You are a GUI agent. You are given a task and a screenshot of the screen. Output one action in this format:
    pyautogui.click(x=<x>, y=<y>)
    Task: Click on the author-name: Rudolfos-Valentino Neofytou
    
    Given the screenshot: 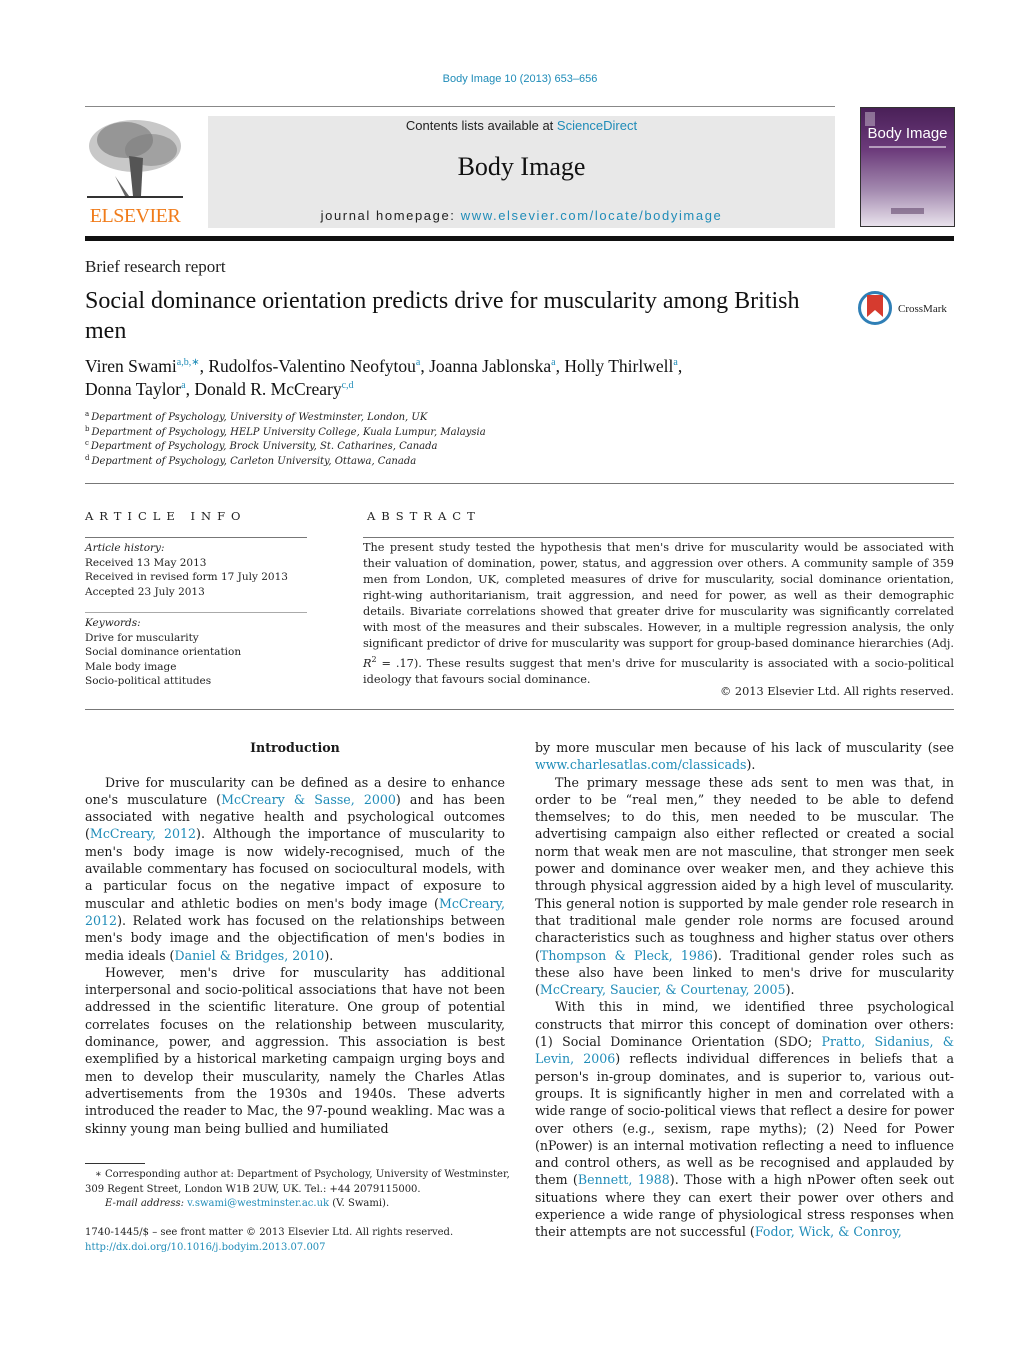 What is the action you would take?
    pyautogui.click(x=312, y=366)
    